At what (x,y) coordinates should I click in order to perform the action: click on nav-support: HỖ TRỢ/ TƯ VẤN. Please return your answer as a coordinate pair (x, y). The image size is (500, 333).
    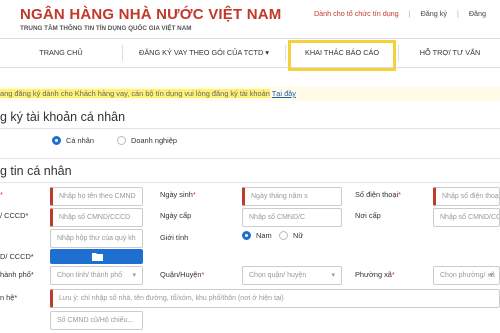
    Looking at the image, I should click on (450, 53).